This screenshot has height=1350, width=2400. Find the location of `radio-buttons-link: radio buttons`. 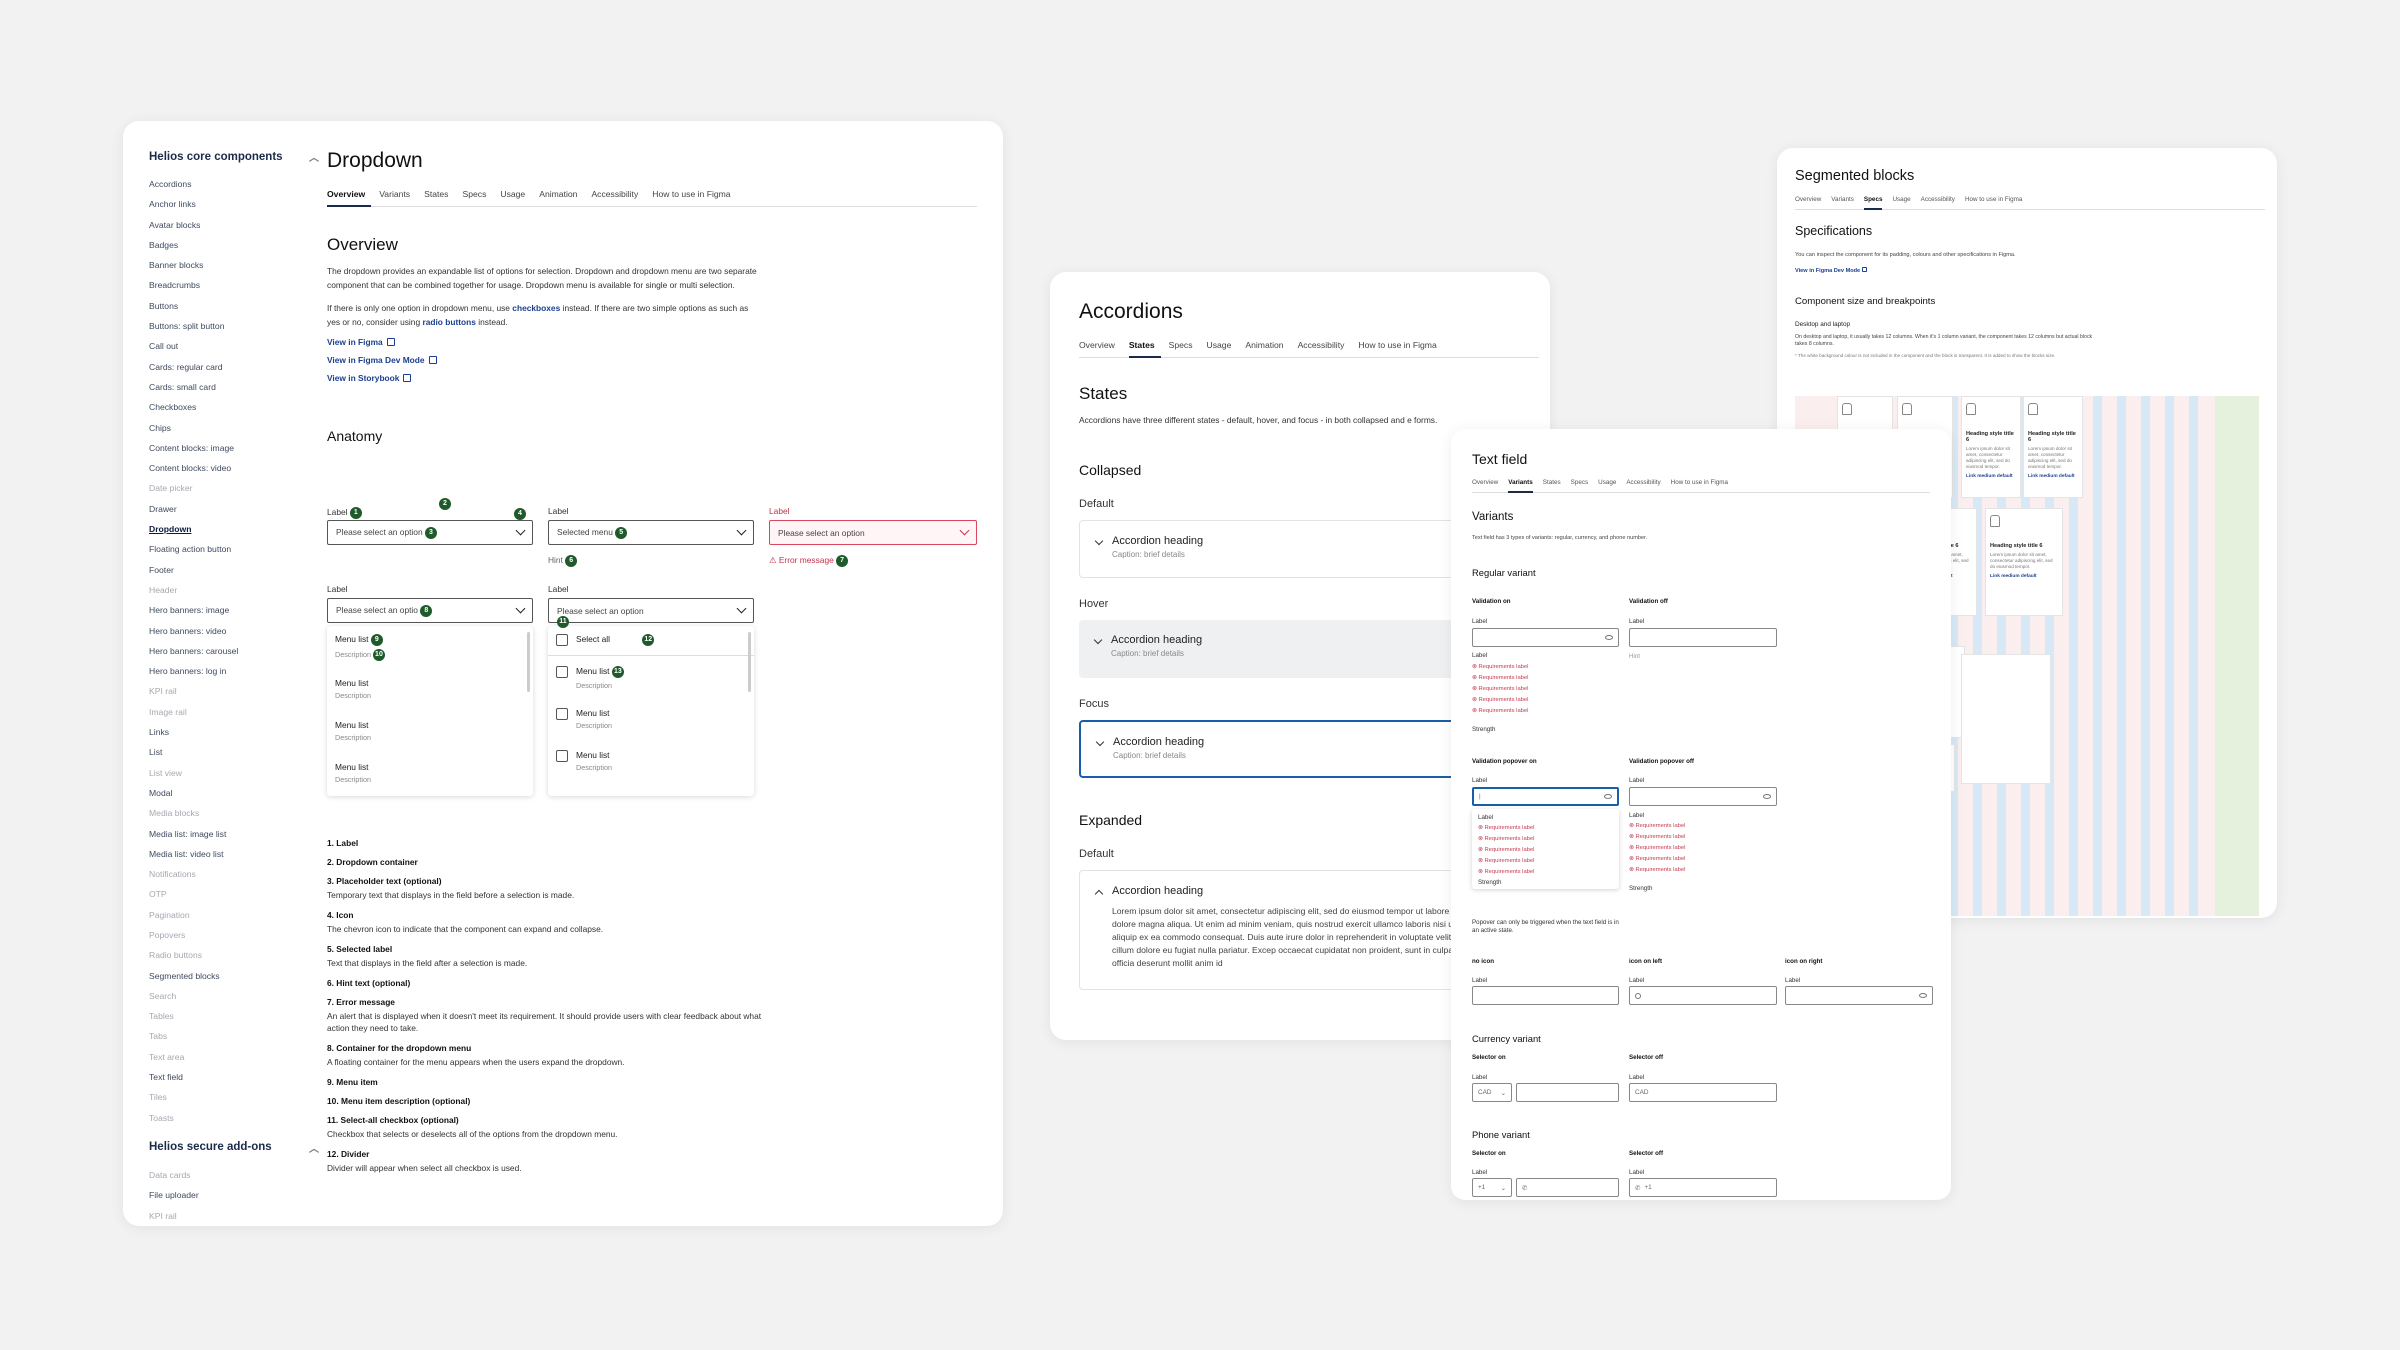

radio-buttons-link: radio buttons is located at coordinates (449, 322).